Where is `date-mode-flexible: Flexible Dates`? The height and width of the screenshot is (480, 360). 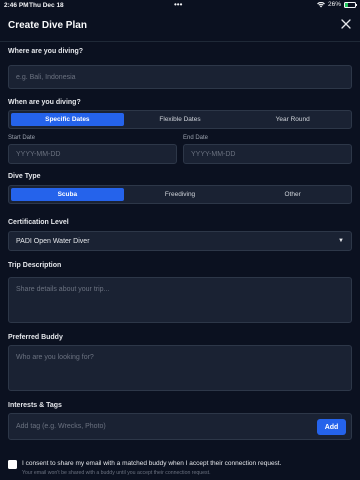
date-mode-flexible: Flexible Dates is located at coordinates (180, 119).